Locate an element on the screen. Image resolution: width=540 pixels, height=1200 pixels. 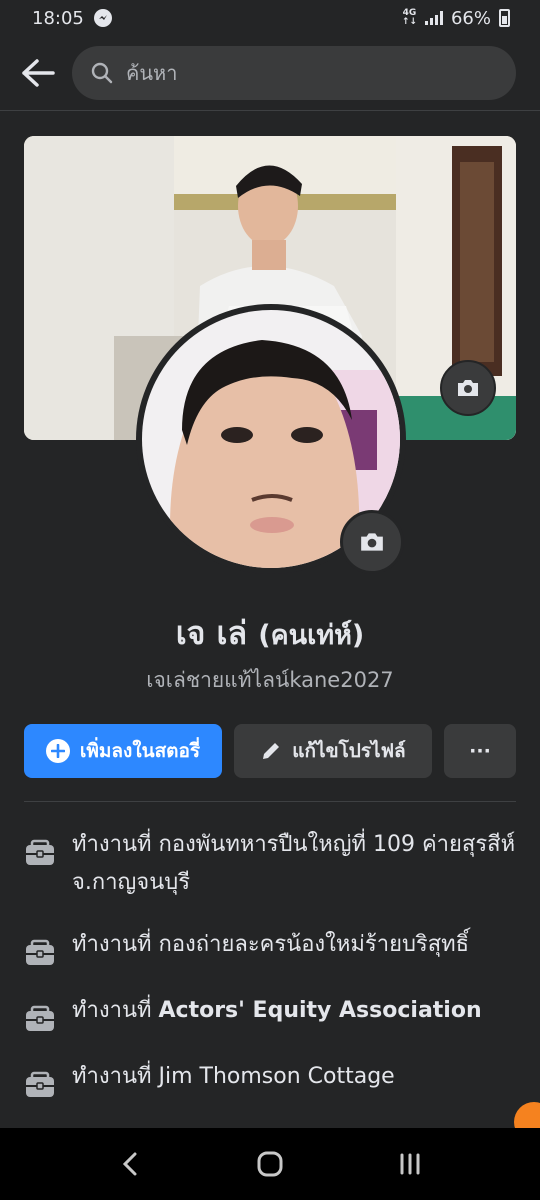
status-right: 4G ↑↓ 66% is located at coordinates (456, 18).